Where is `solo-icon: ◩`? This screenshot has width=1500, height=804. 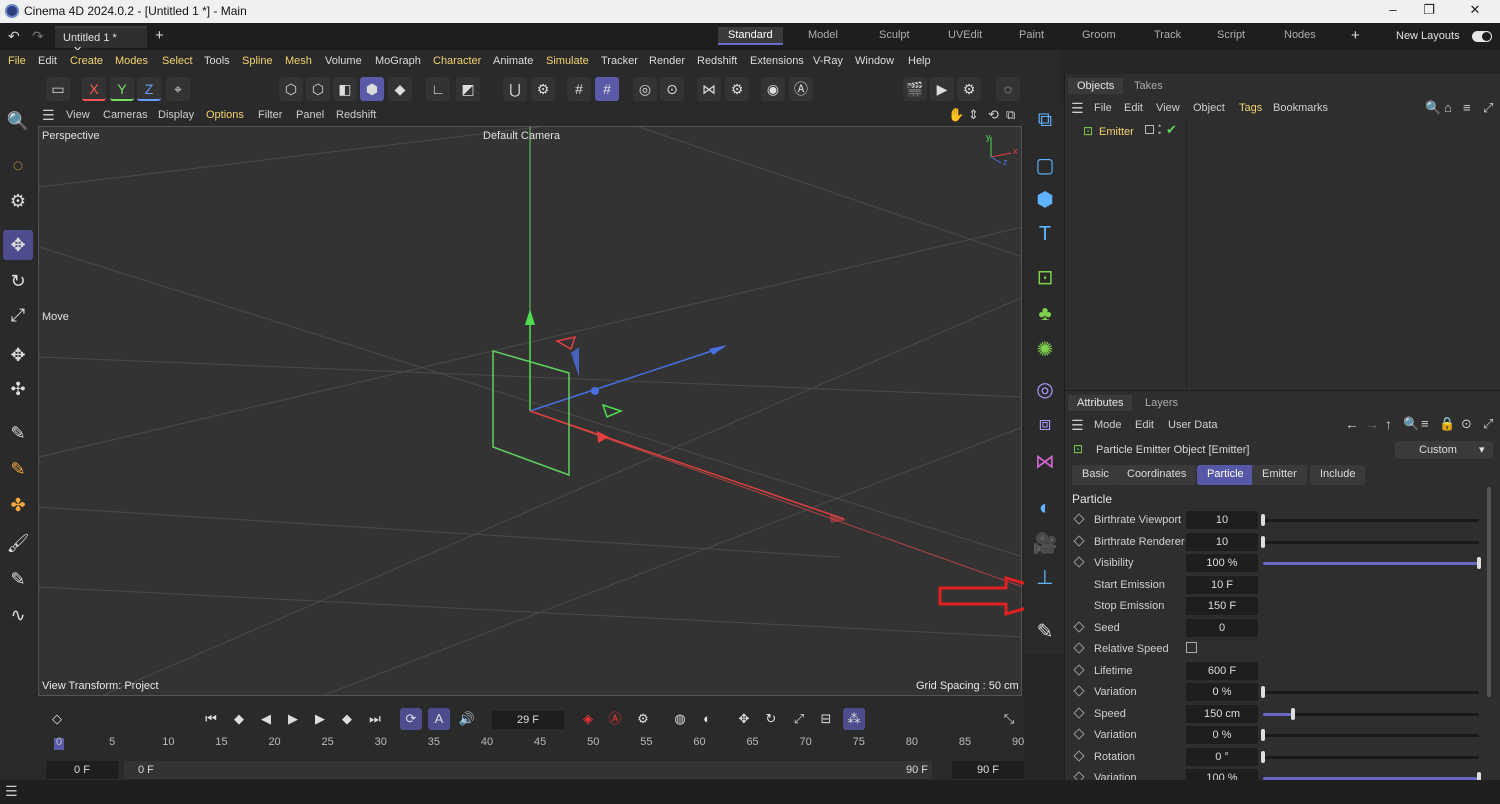
solo-icon: ◩ is located at coordinates (468, 89).